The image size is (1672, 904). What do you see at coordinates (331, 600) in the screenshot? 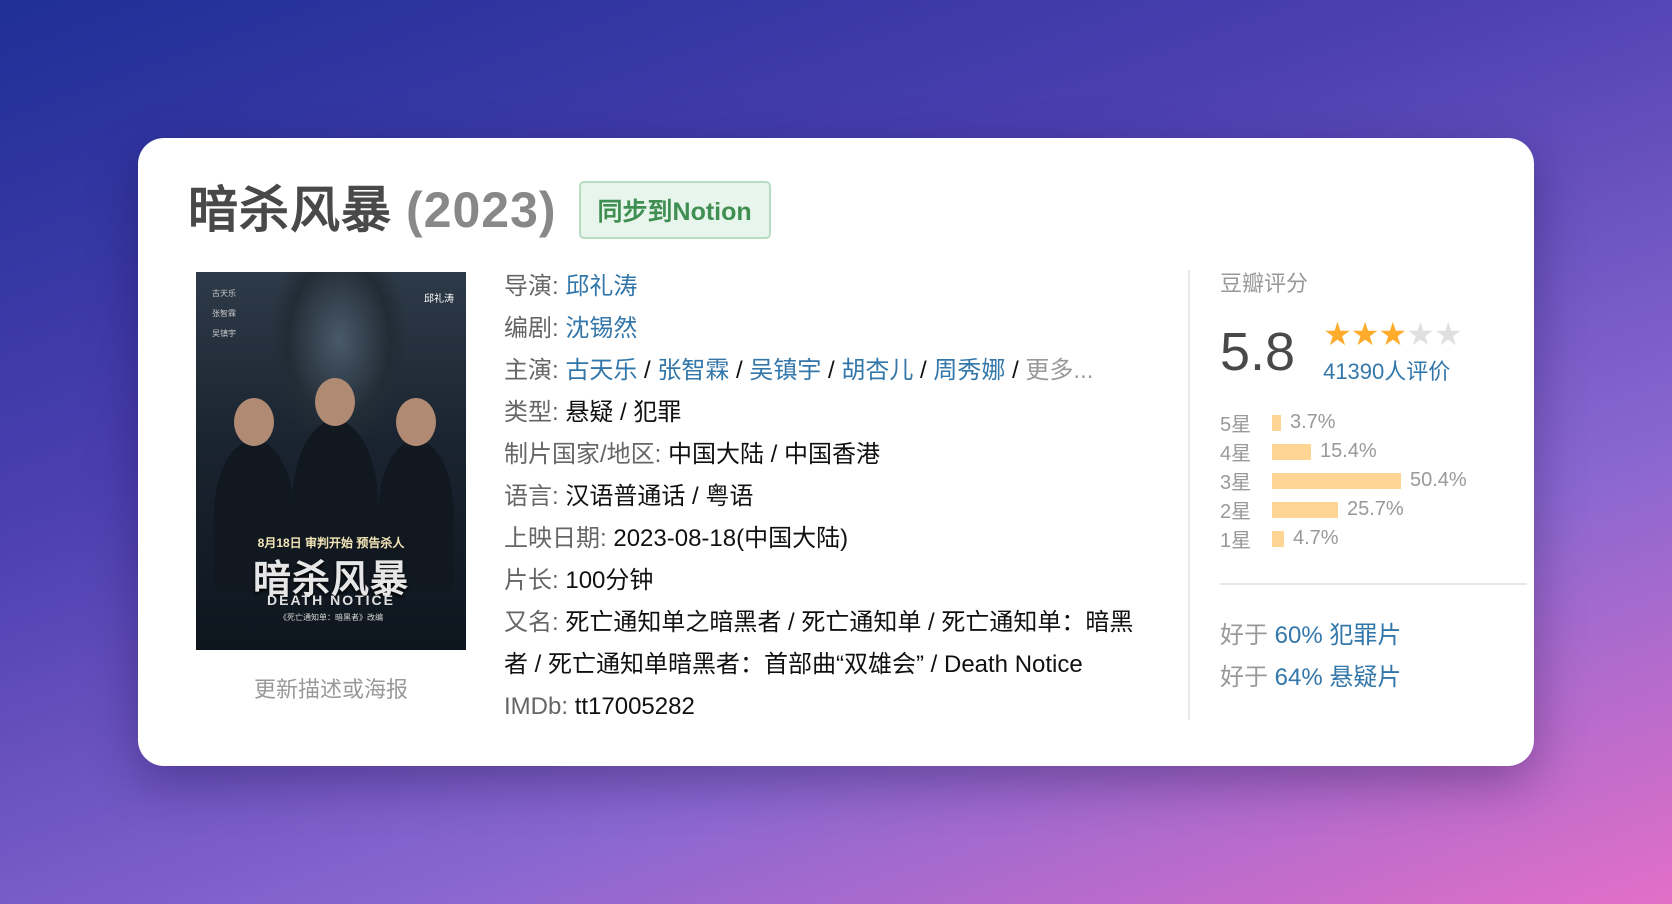
I see `poster-english-title: DEATH NOTICE` at bounding box center [331, 600].